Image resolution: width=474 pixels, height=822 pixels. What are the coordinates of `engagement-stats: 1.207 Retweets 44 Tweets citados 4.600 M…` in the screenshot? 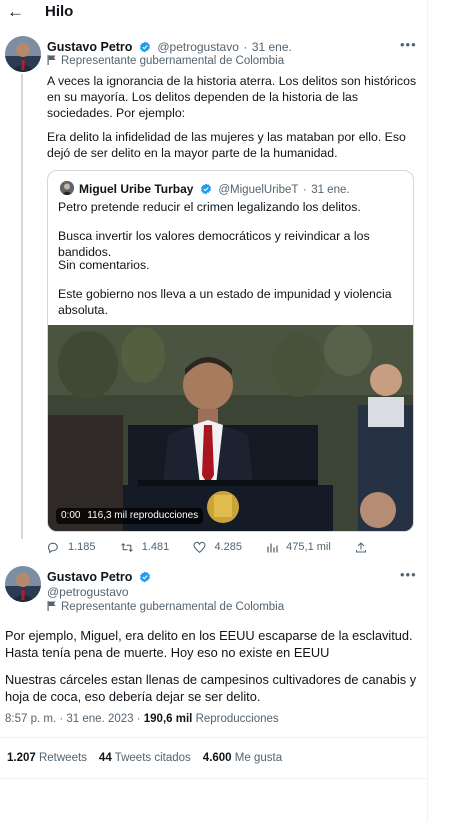 It's located at (144, 758).